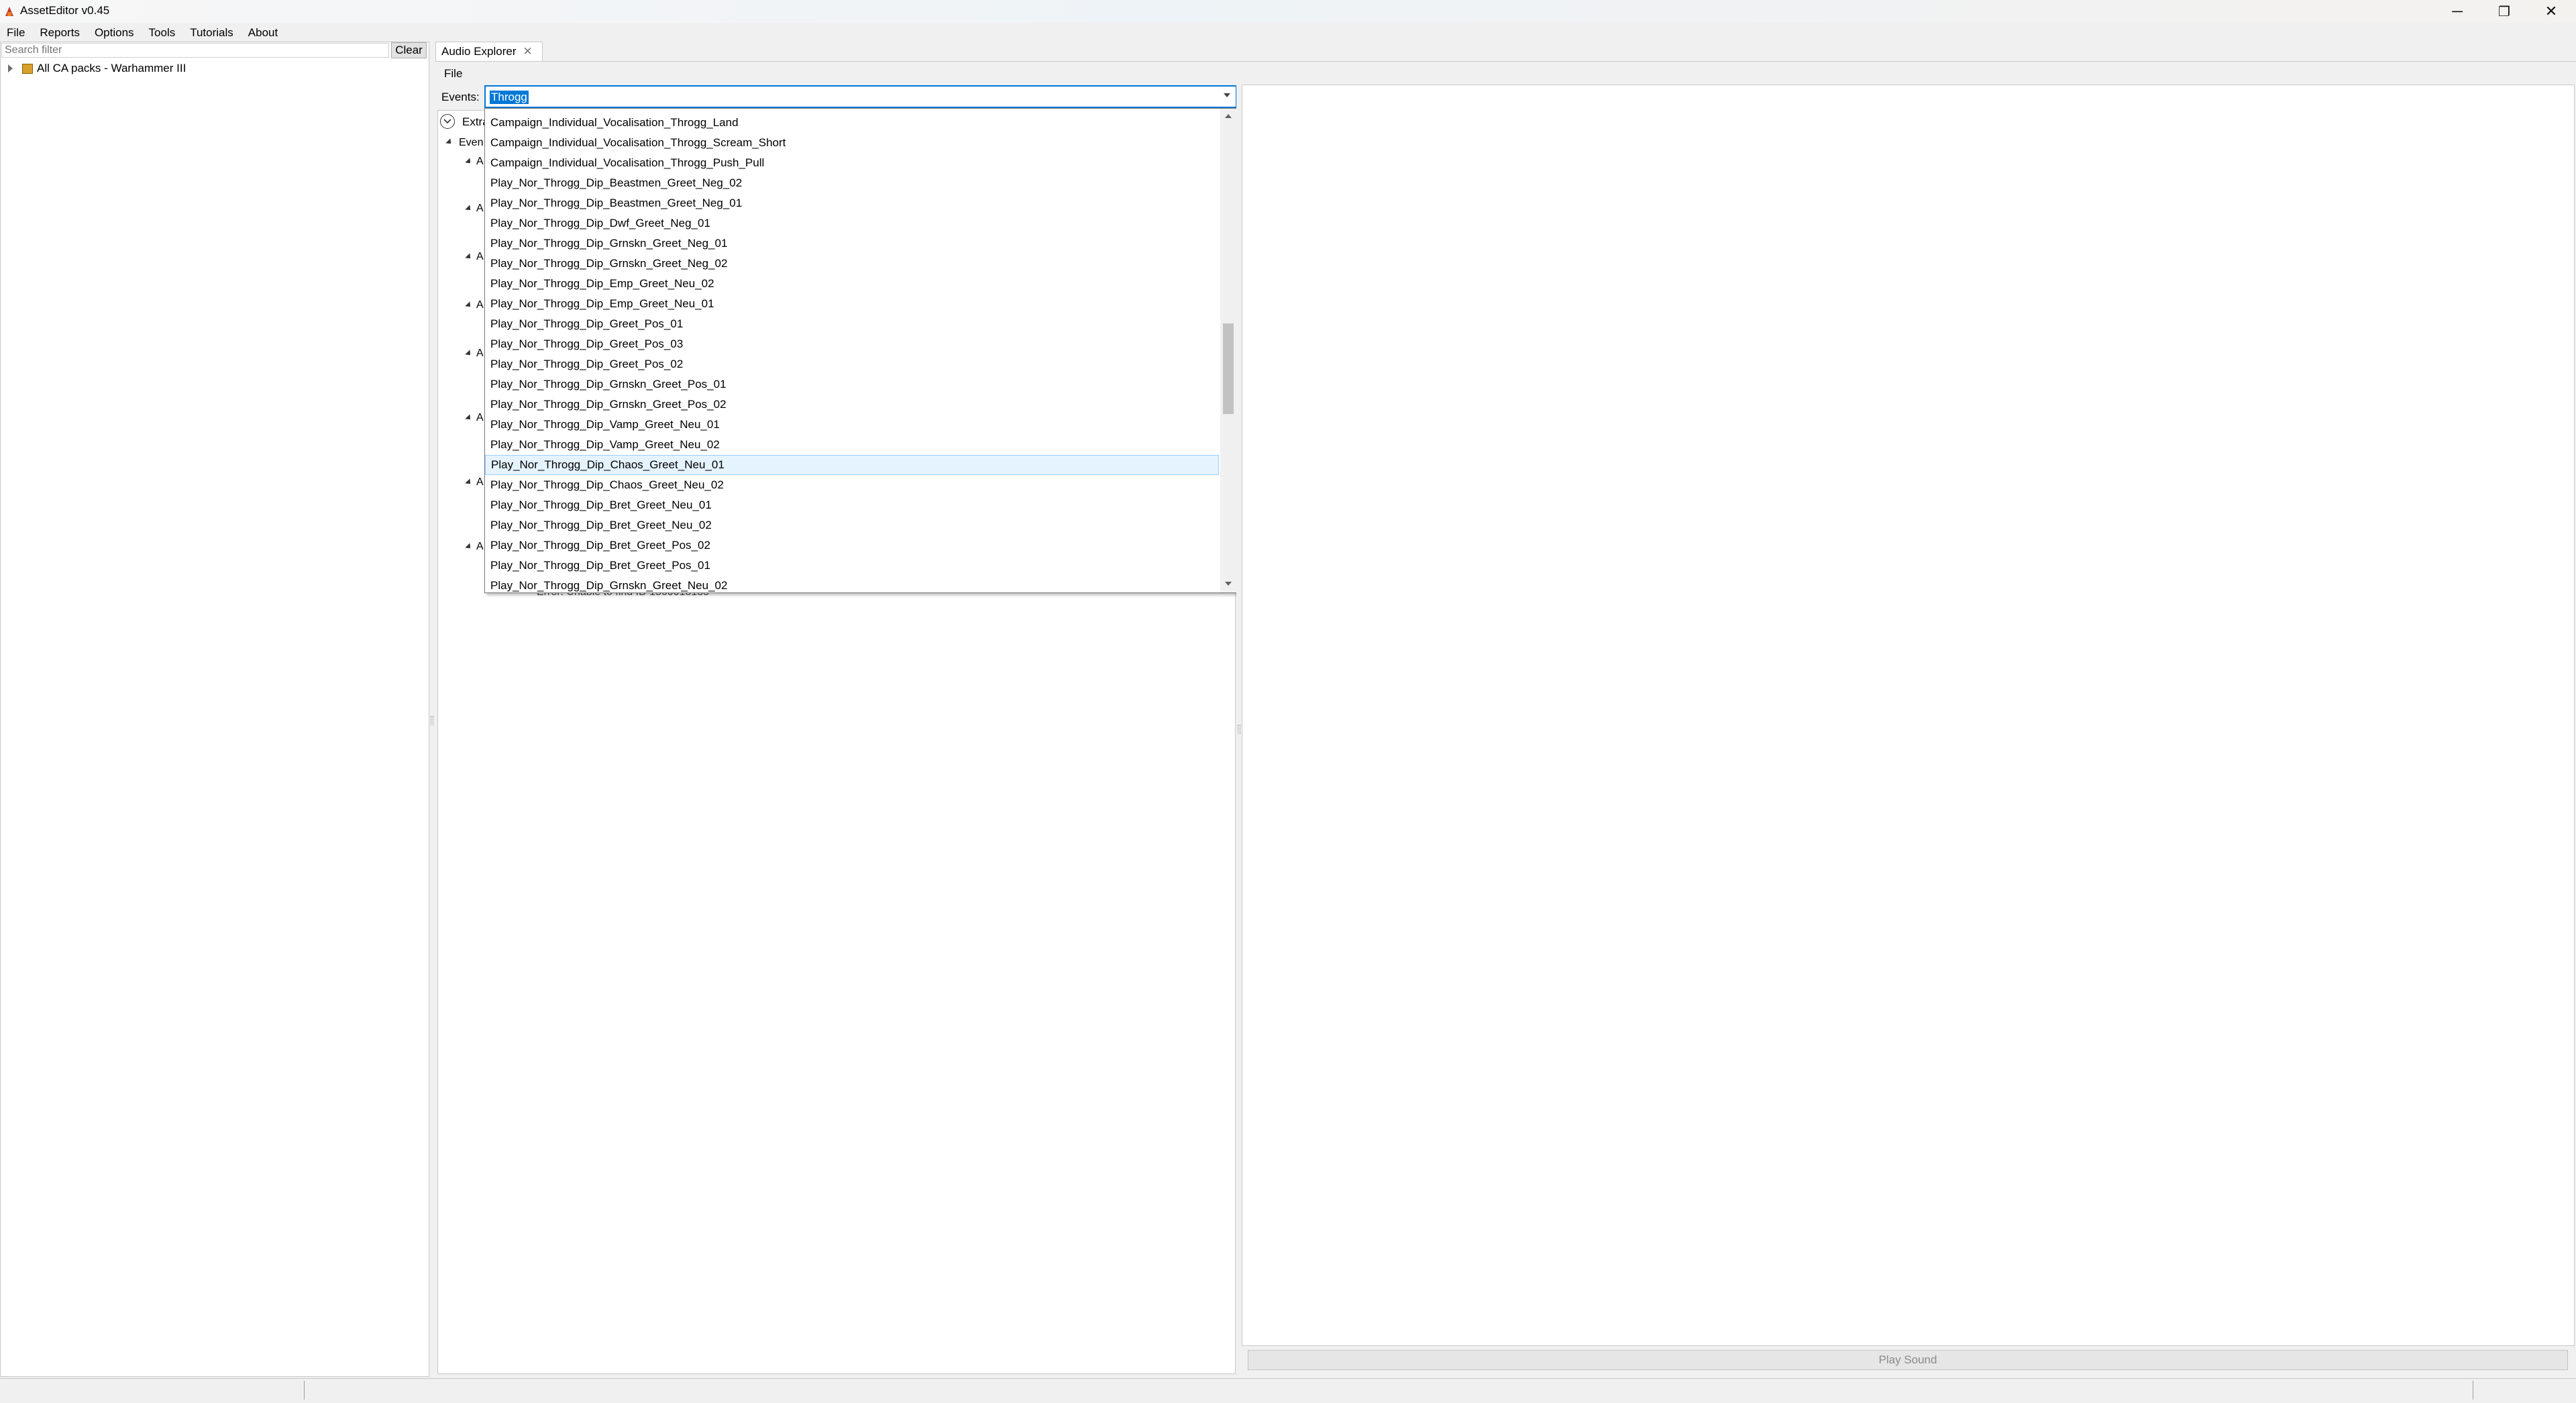 The width and height of the screenshot is (2576, 1403). I want to click on dropdown-item: Play_Nor_Throgg_Dip_Grnskn_Greet_Neu_02, so click(852, 584).